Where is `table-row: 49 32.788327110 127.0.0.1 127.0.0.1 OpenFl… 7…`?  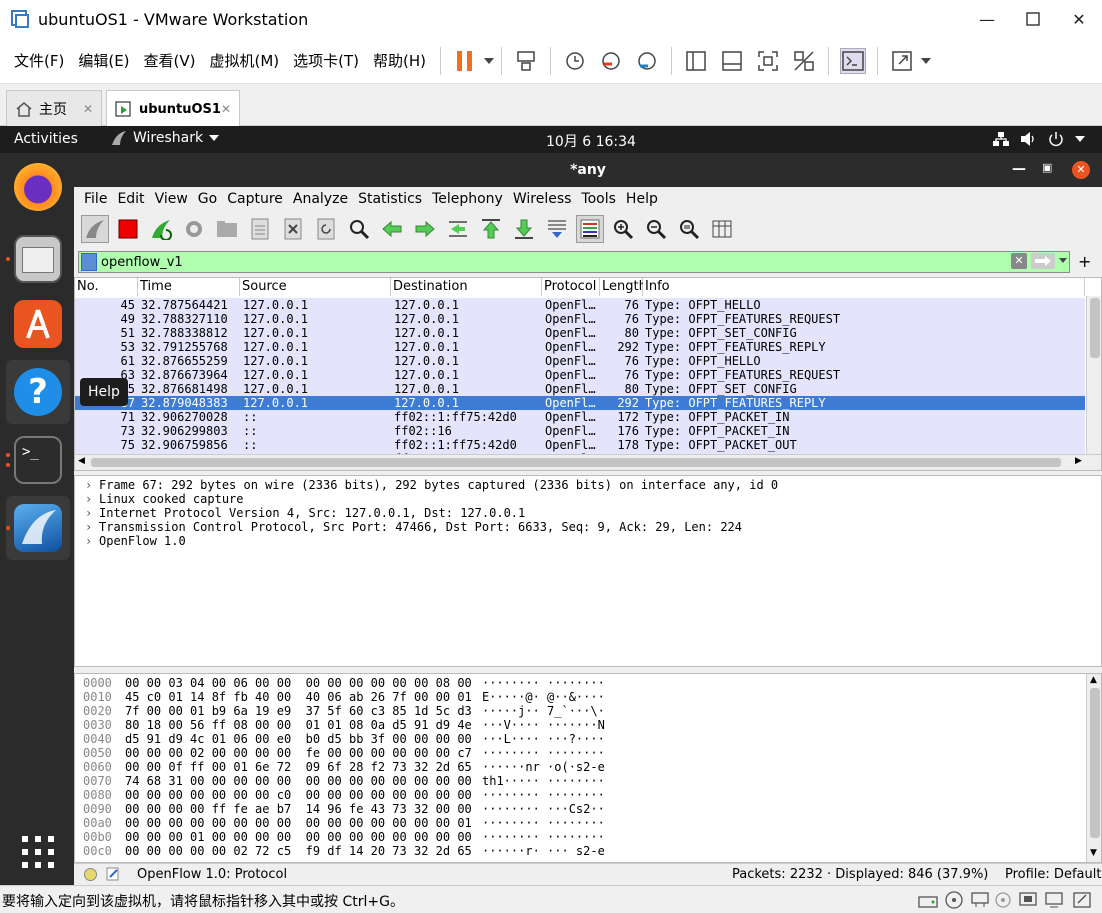 table-row: 49 32.788327110 127.0.0.1 127.0.0.1 OpenFl… 7… is located at coordinates (580, 319).